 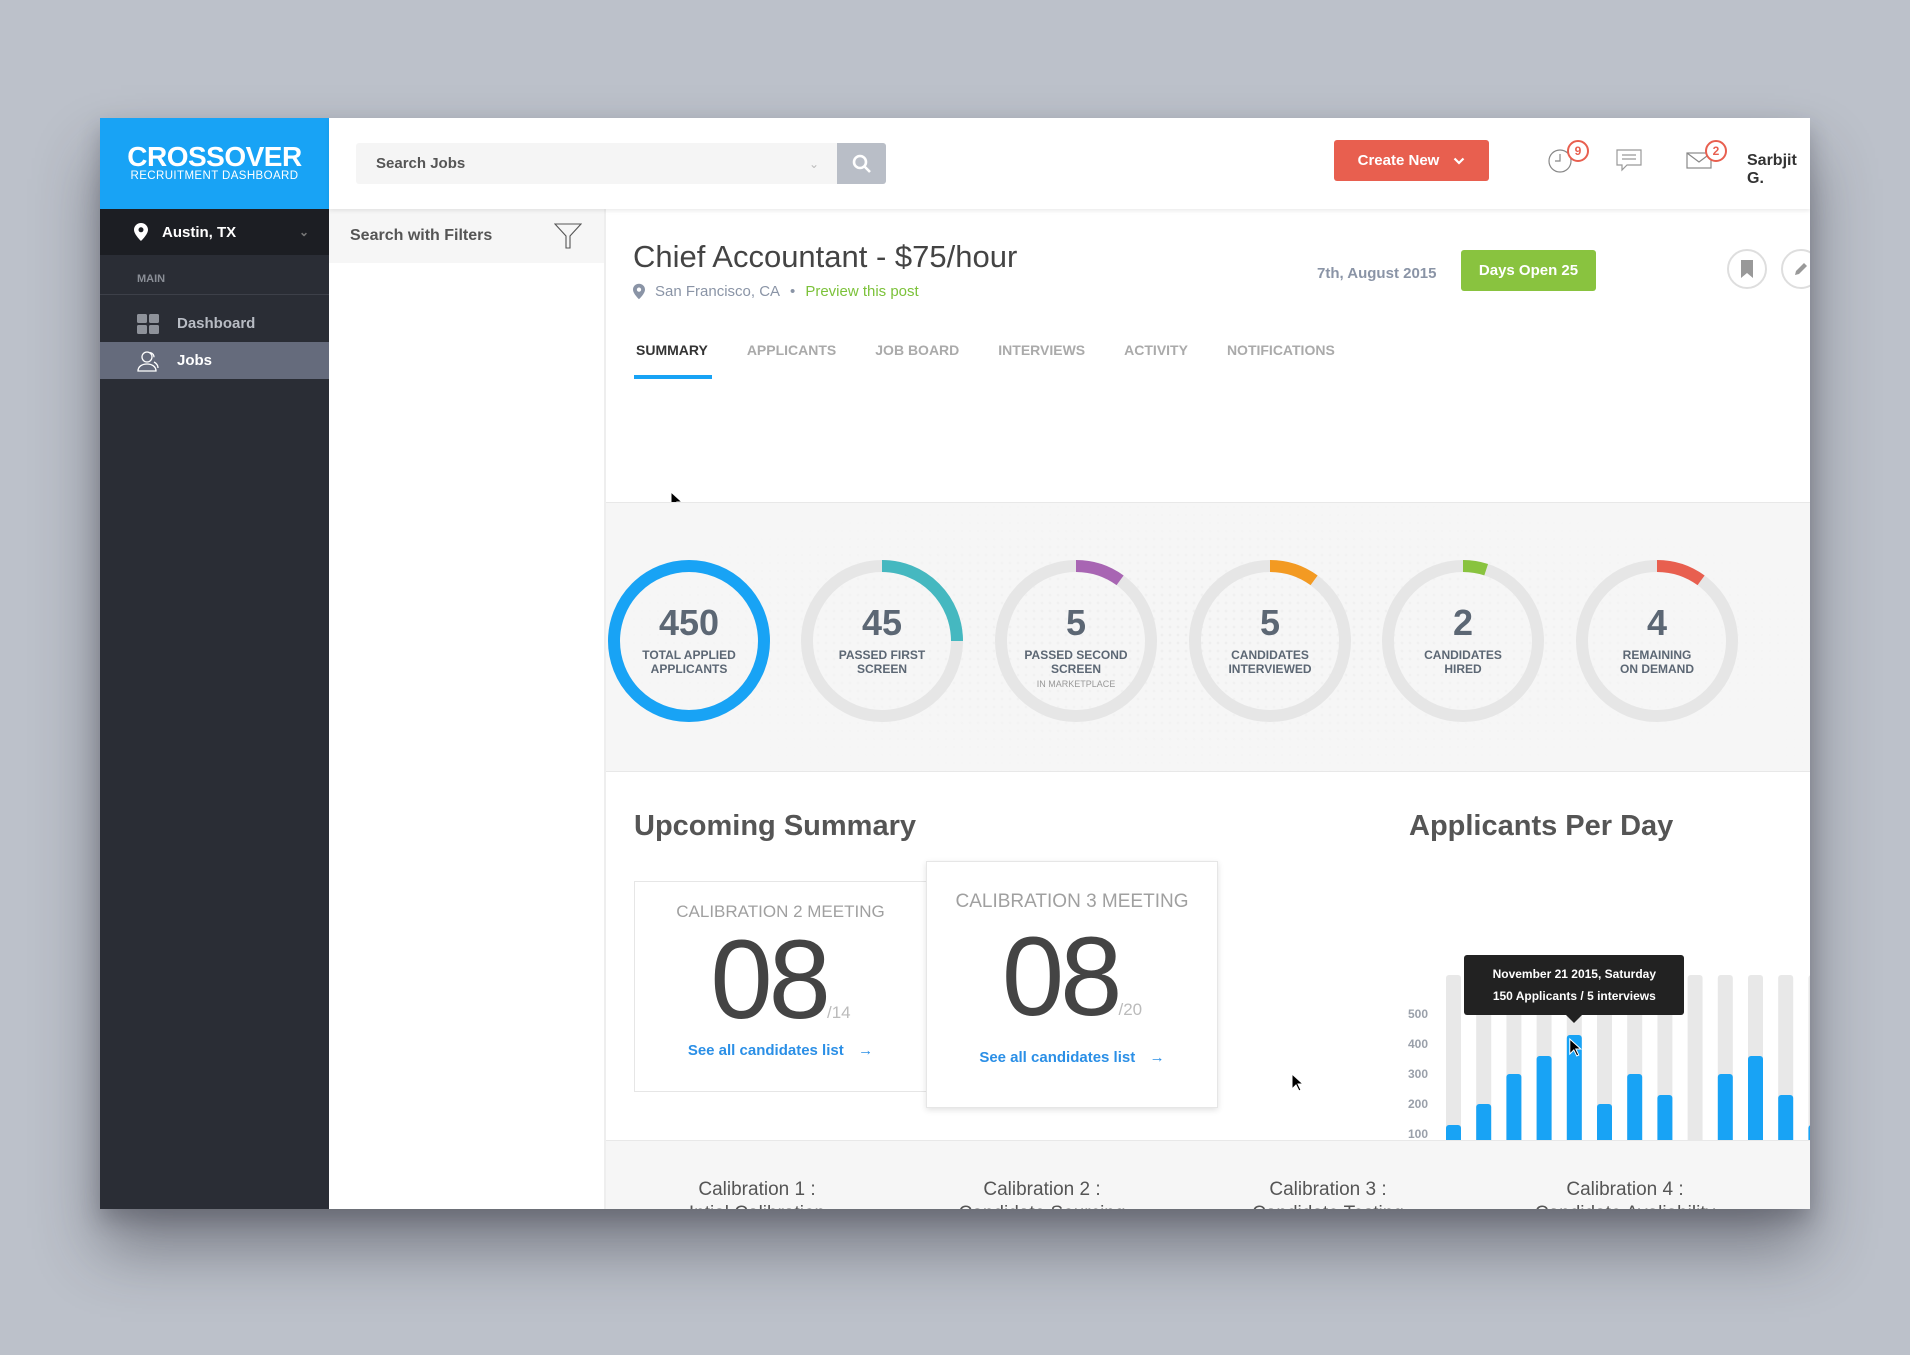 What do you see at coordinates (195, 360) in the screenshot?
I see `sidebar-item-label: Jobs` at bounding box center [195, 360].